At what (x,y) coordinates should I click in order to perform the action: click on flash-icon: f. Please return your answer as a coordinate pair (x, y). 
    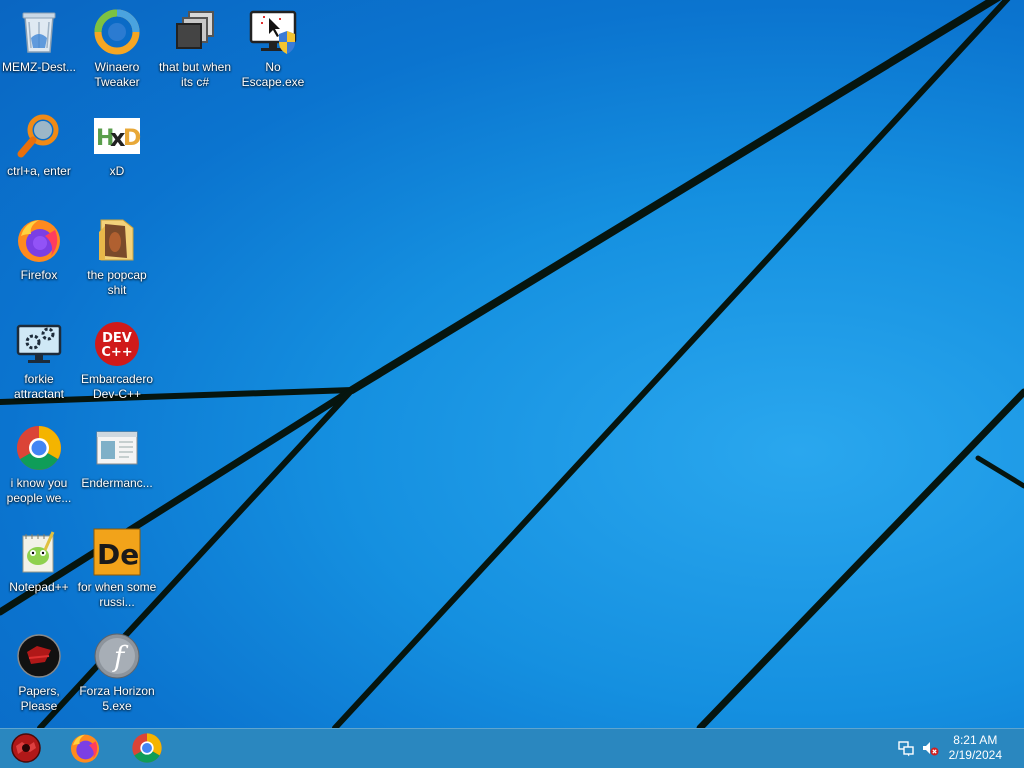
    Looking at the image, I should click on (117, 656).